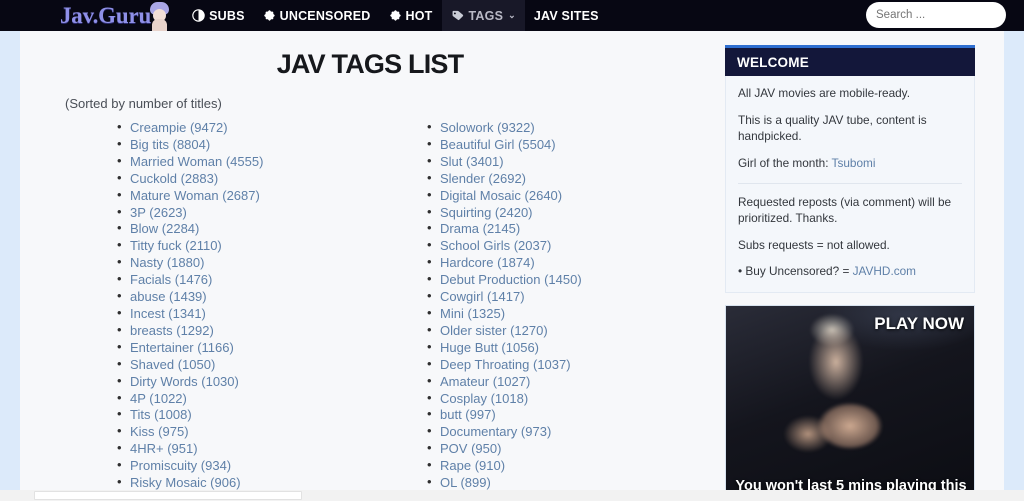 The width and height of the screenshot is (1024, 501). I want to click on nav-item-jav-sites: JAV SITES, so click(566, 15).